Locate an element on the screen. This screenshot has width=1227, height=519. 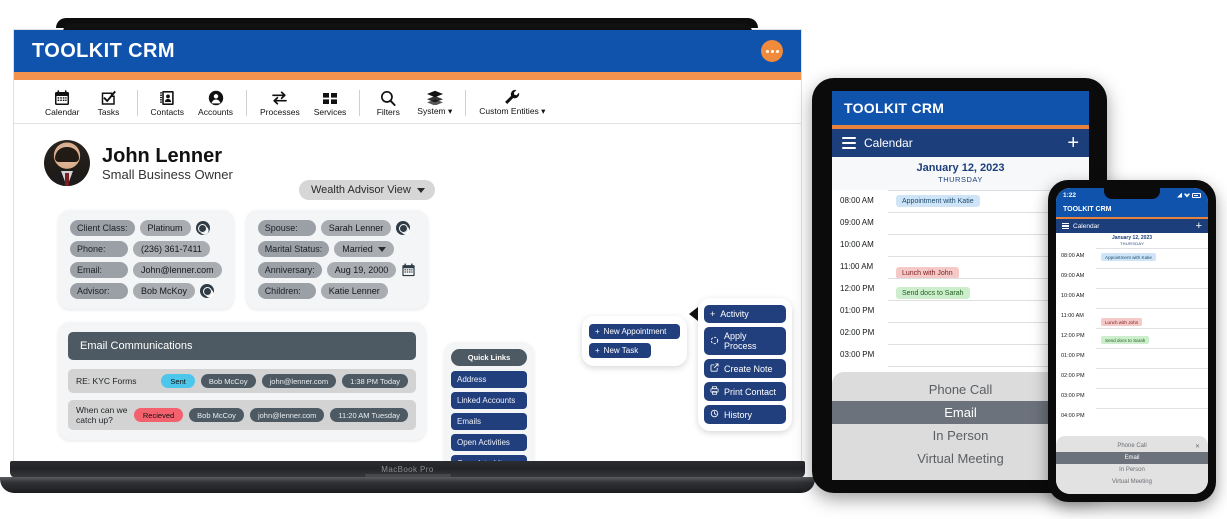
new-appointment-button: + New Appointment is located at coordinates (634, 331).